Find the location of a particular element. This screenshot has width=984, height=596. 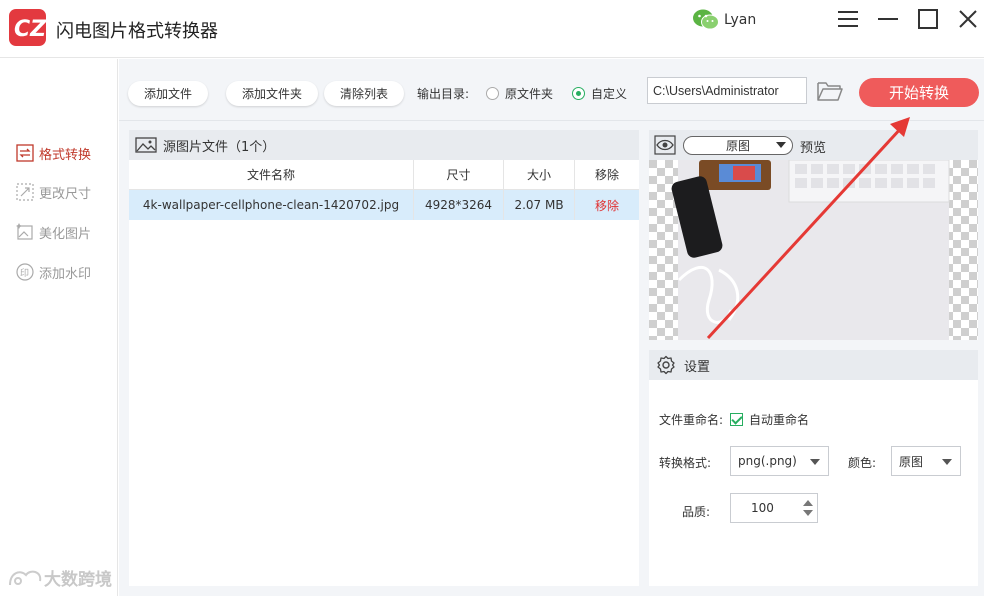

sidebar-item-format-convert: 格式转换 is located at coordinates (53, 153).